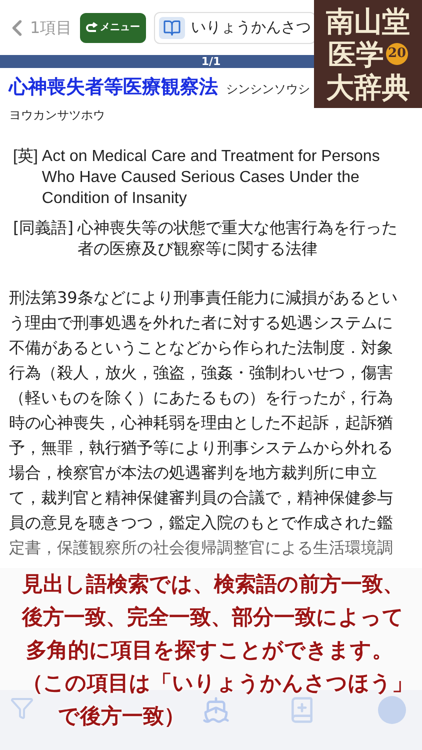 This screenshot has width=422, height=750. Describe the element at coordinates (203, 297) in the screenshot. I see `body-text-line: 刑法第39条などにより刑事責任能力に減損があるとい` at that location.